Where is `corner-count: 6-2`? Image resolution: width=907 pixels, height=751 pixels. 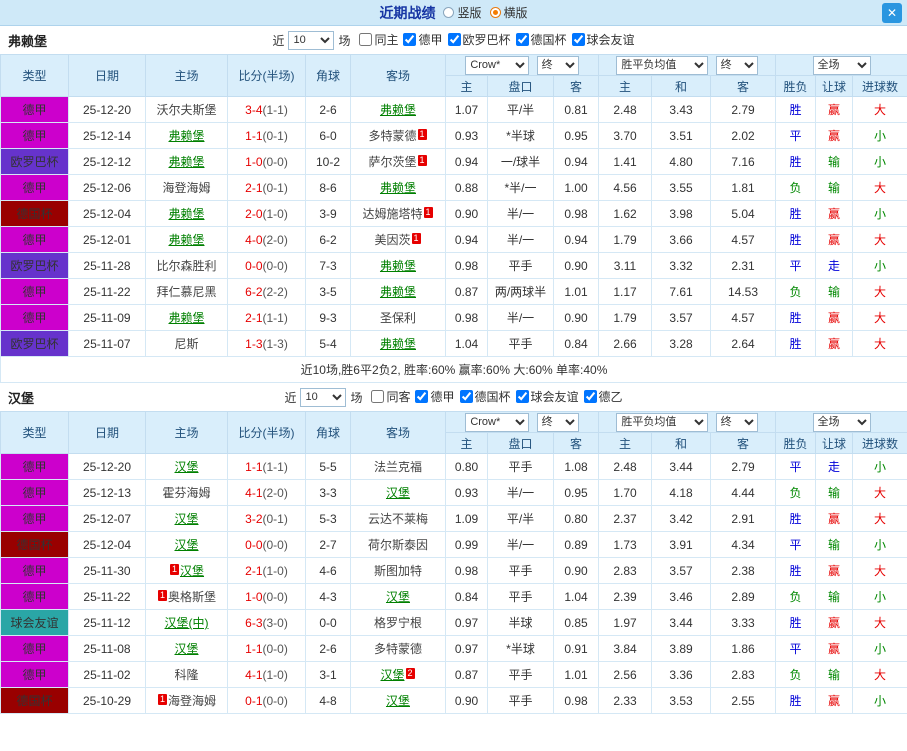 corner-count: 6-2 is located at coordinates (328, 239).